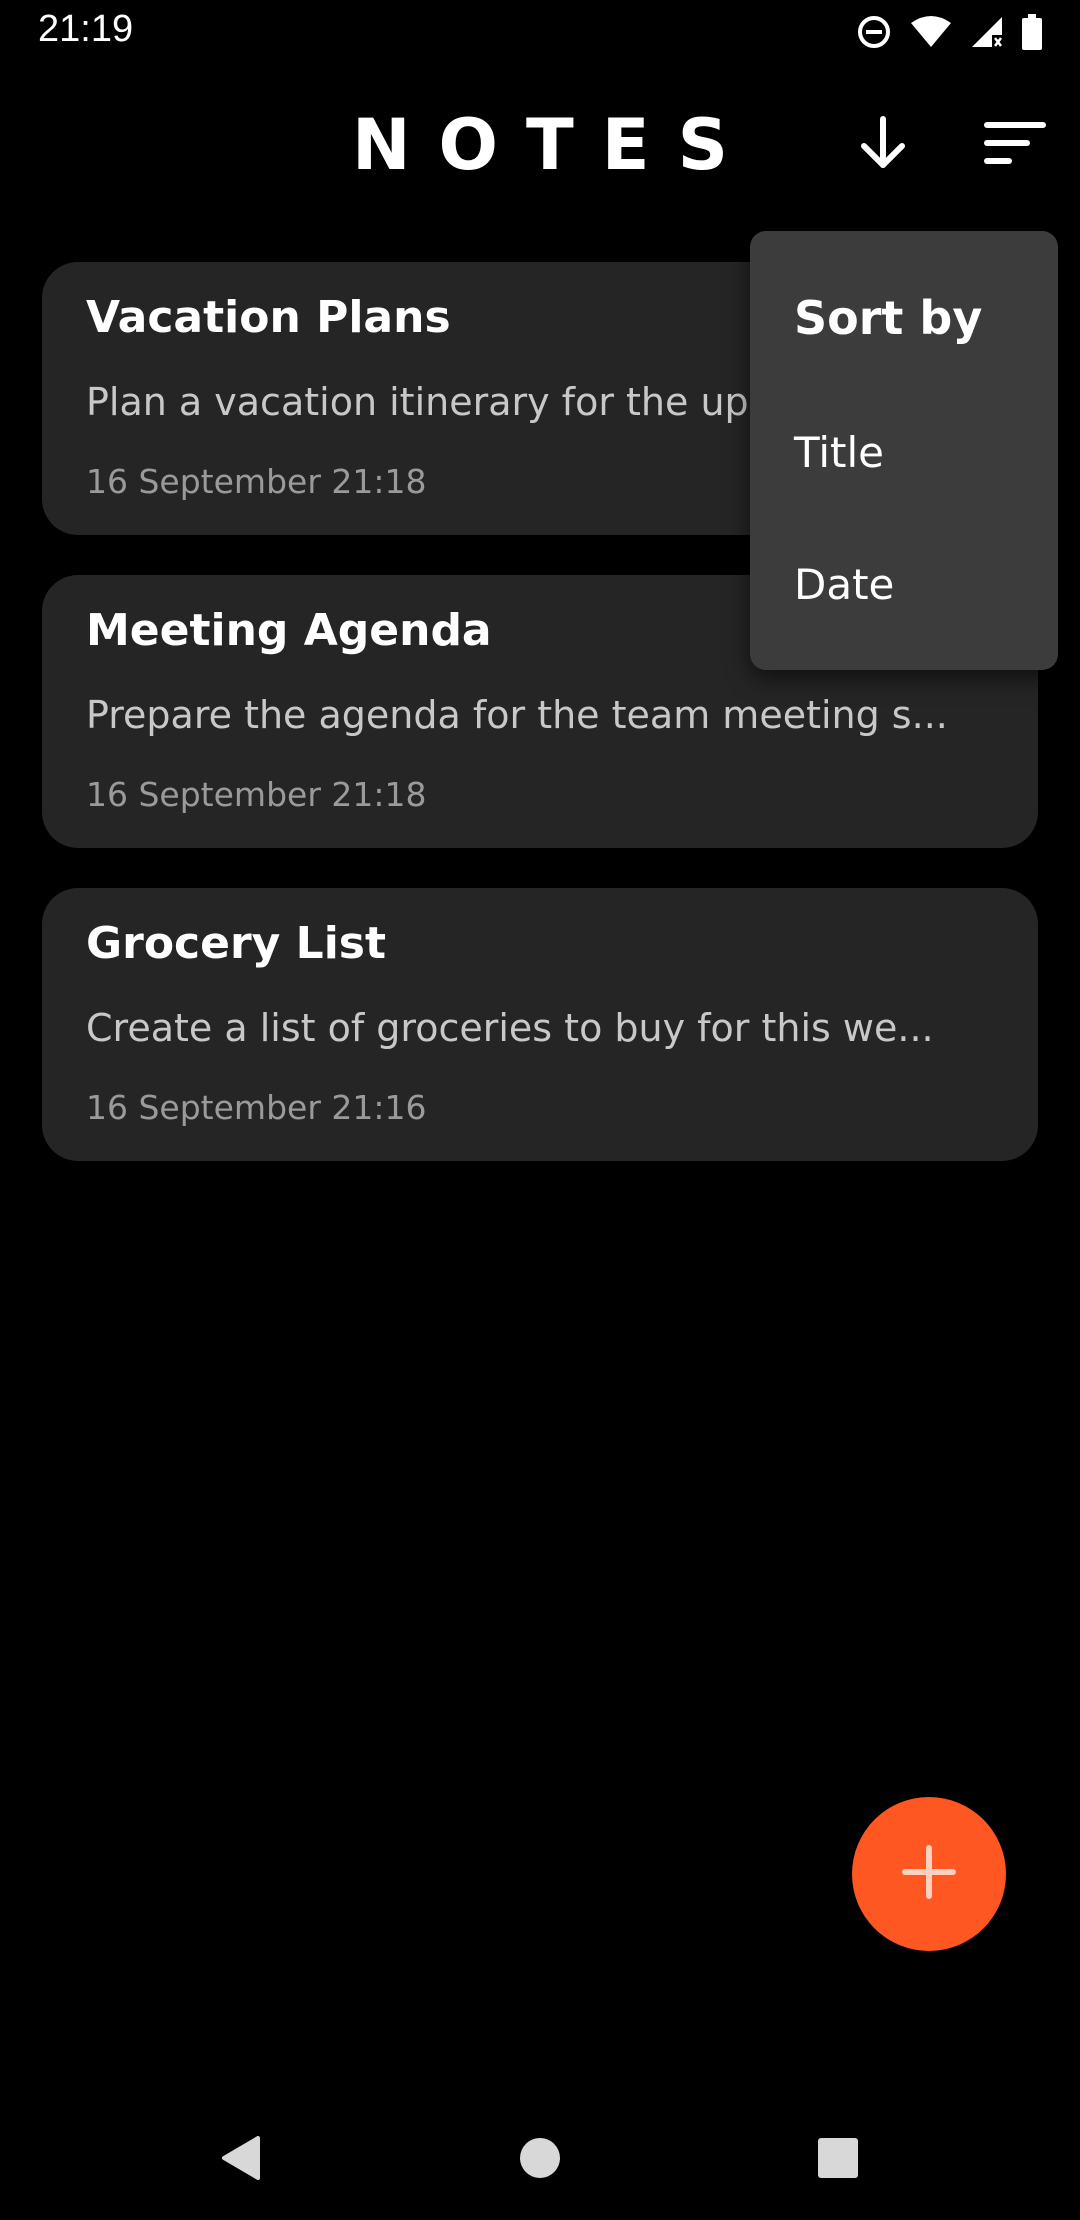 The width and height of the screenshot is (1080, 2220). I want to click on arrow-down-icon, so click(883, 145).